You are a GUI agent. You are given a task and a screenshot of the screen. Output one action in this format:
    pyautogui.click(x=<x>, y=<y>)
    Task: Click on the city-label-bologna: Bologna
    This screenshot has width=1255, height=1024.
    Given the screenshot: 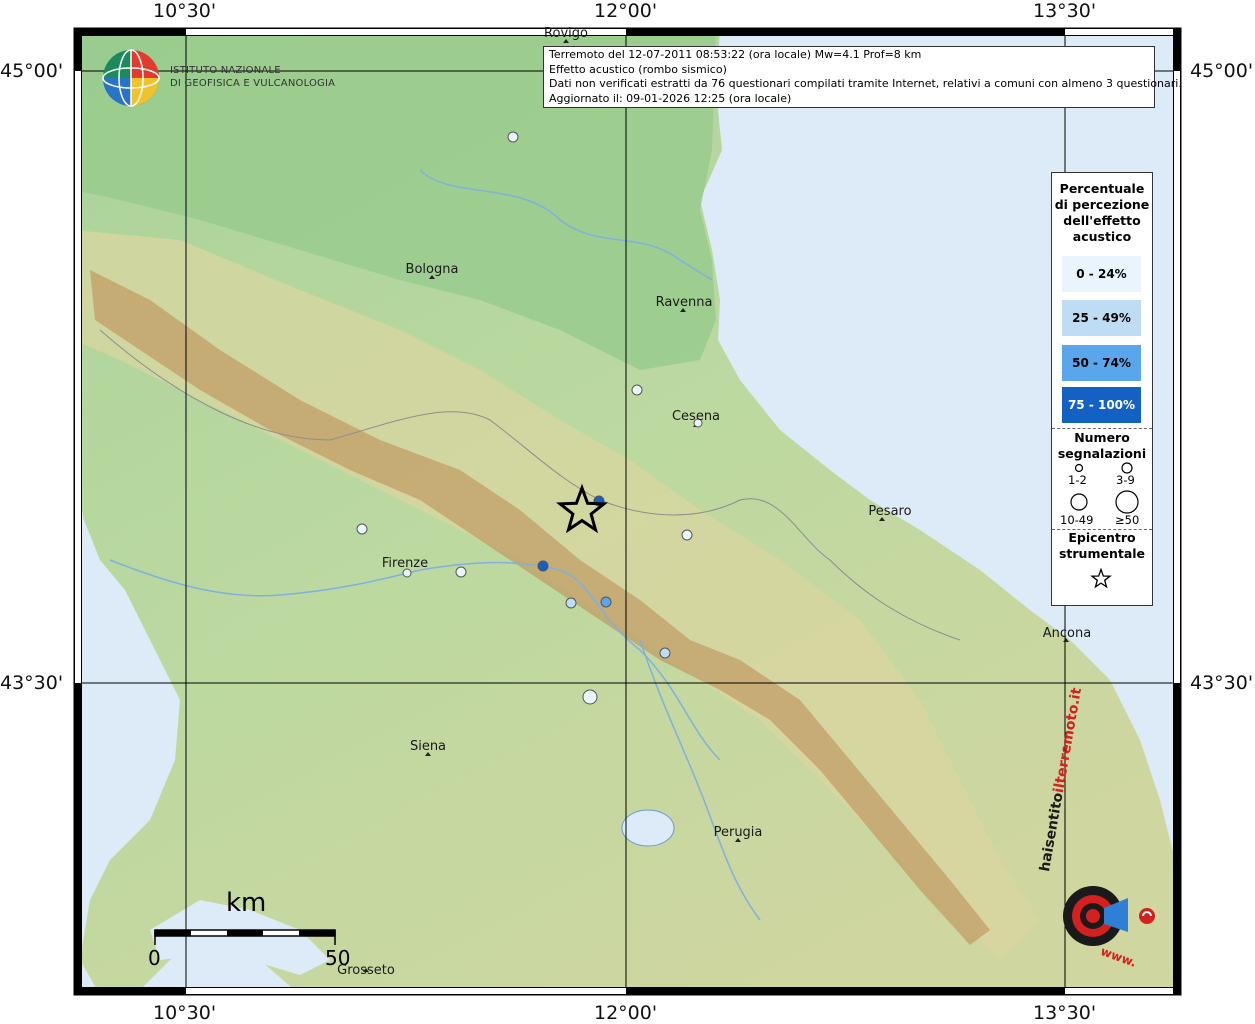 What is the action you would take?
    pyautogui.click(x=432, y=269)
    